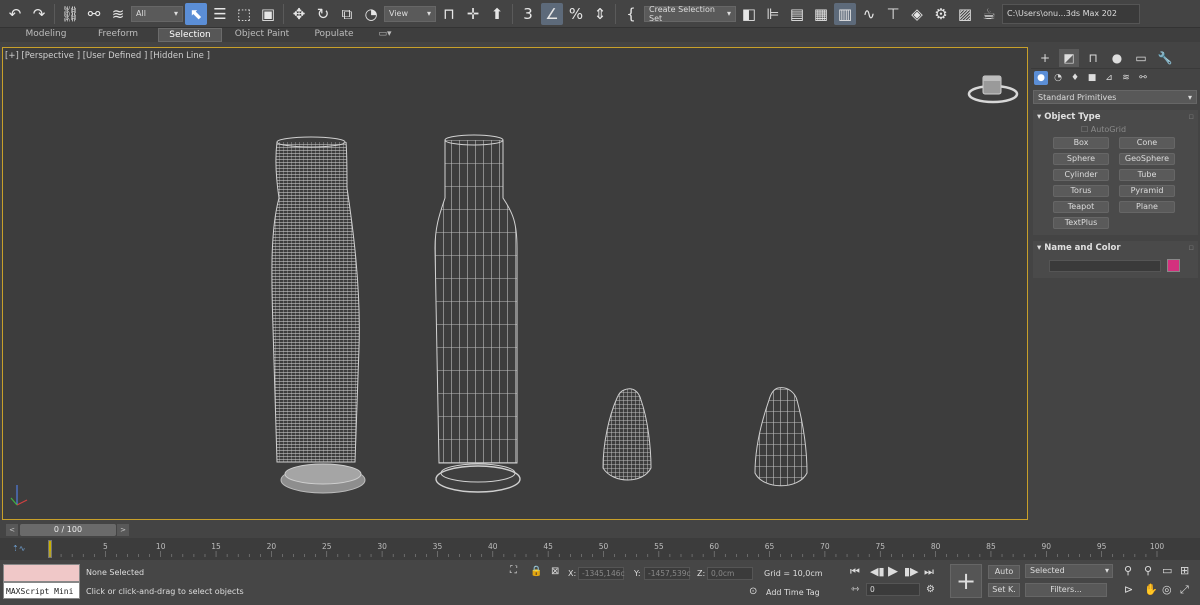  I want to click on object-color-swatch, so click(1173, 265).